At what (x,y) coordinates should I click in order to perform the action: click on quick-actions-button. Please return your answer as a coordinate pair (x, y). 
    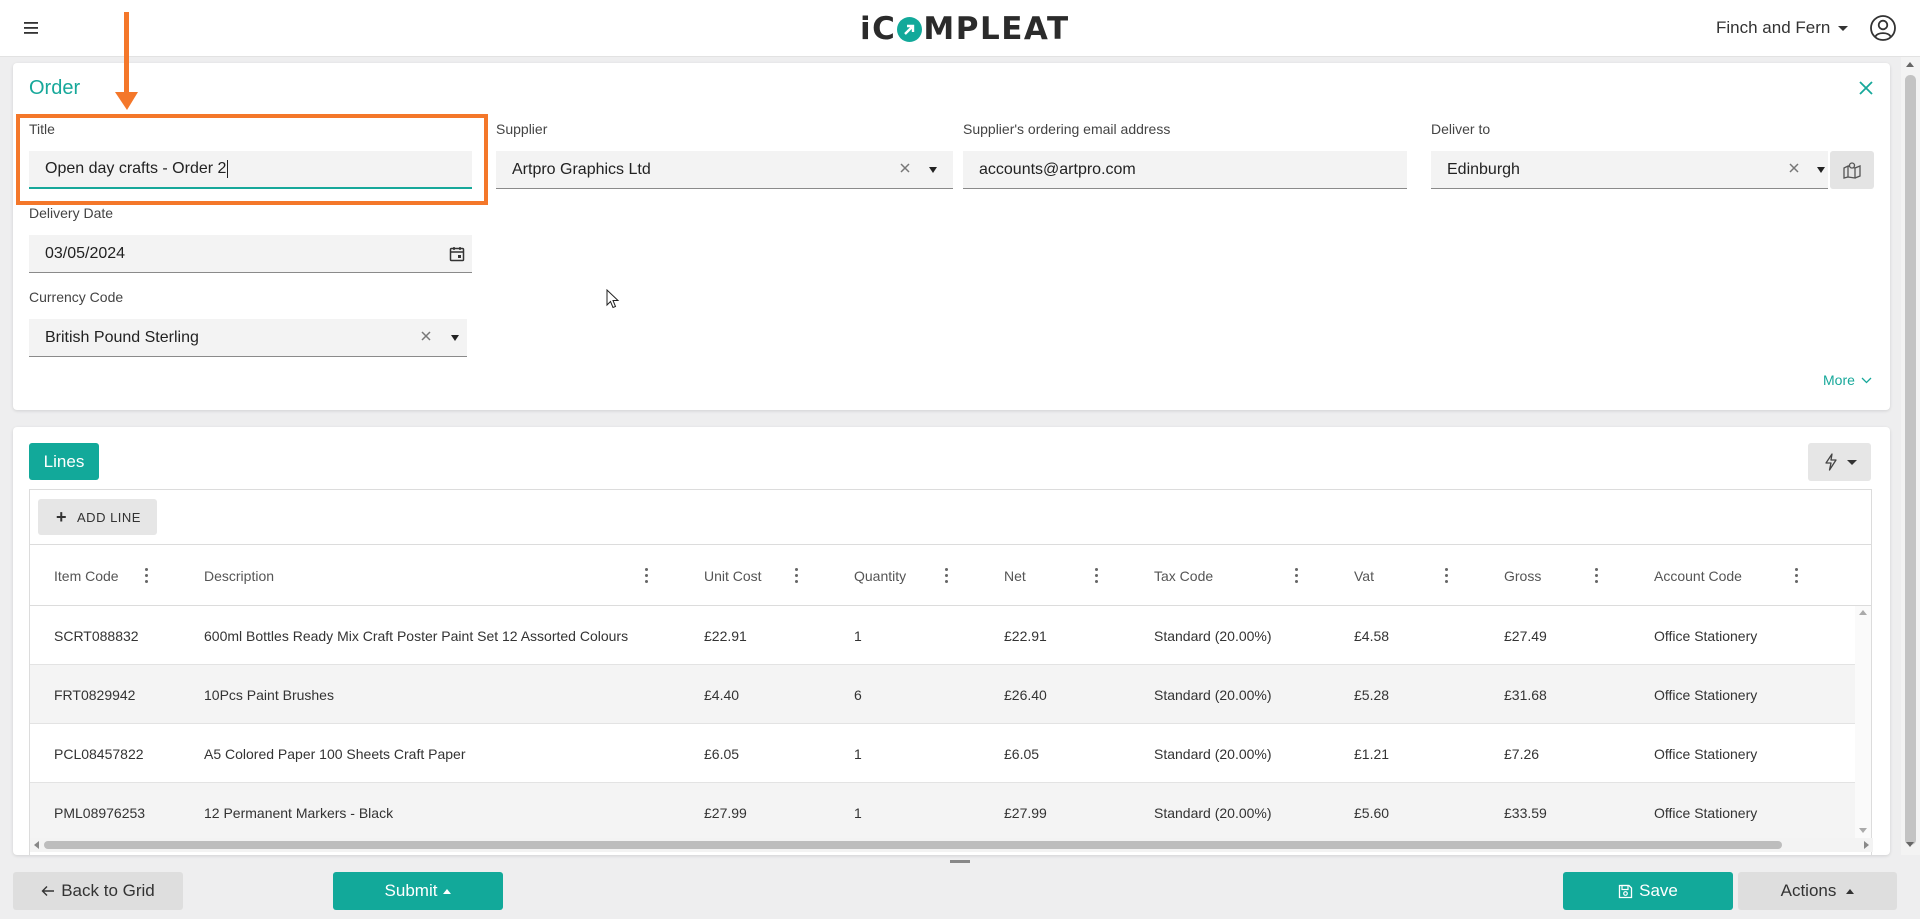
    Looking at the image, I should click on (1839, 462).